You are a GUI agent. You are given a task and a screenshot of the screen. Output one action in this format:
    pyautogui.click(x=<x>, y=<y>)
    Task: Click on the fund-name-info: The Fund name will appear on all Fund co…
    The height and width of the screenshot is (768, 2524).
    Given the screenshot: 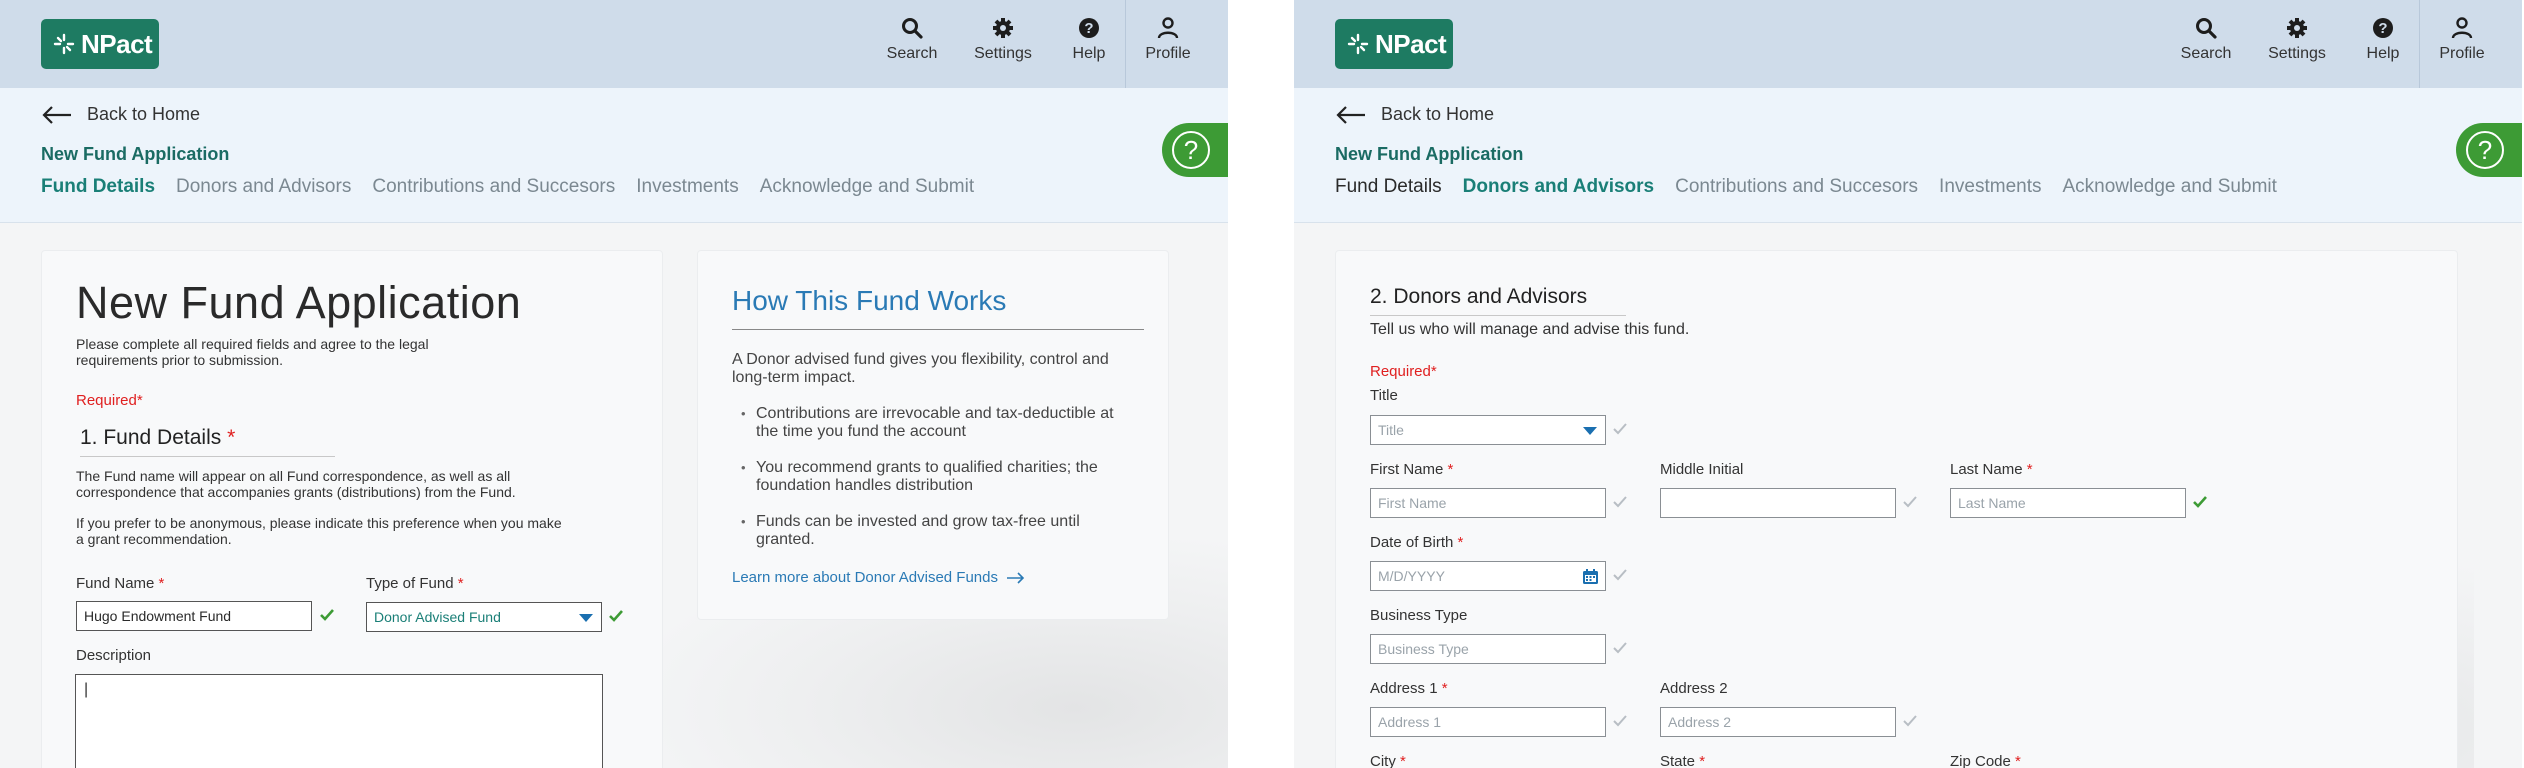 What is the action you would take?
    pyautogui.click(x=296, y=484)
    